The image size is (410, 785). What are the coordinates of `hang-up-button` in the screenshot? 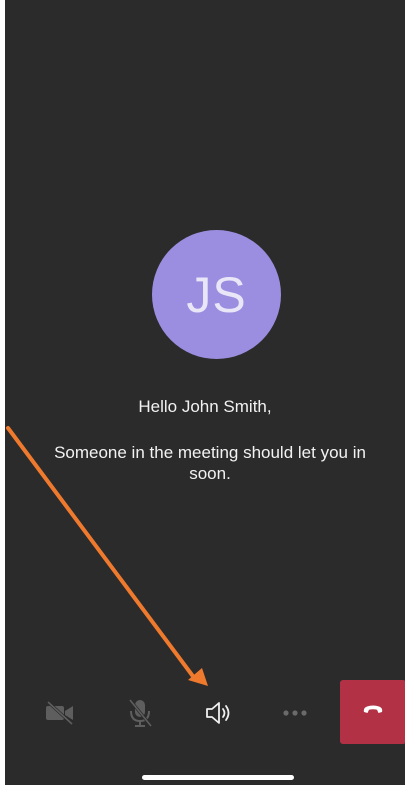 It's located at (372, 712).